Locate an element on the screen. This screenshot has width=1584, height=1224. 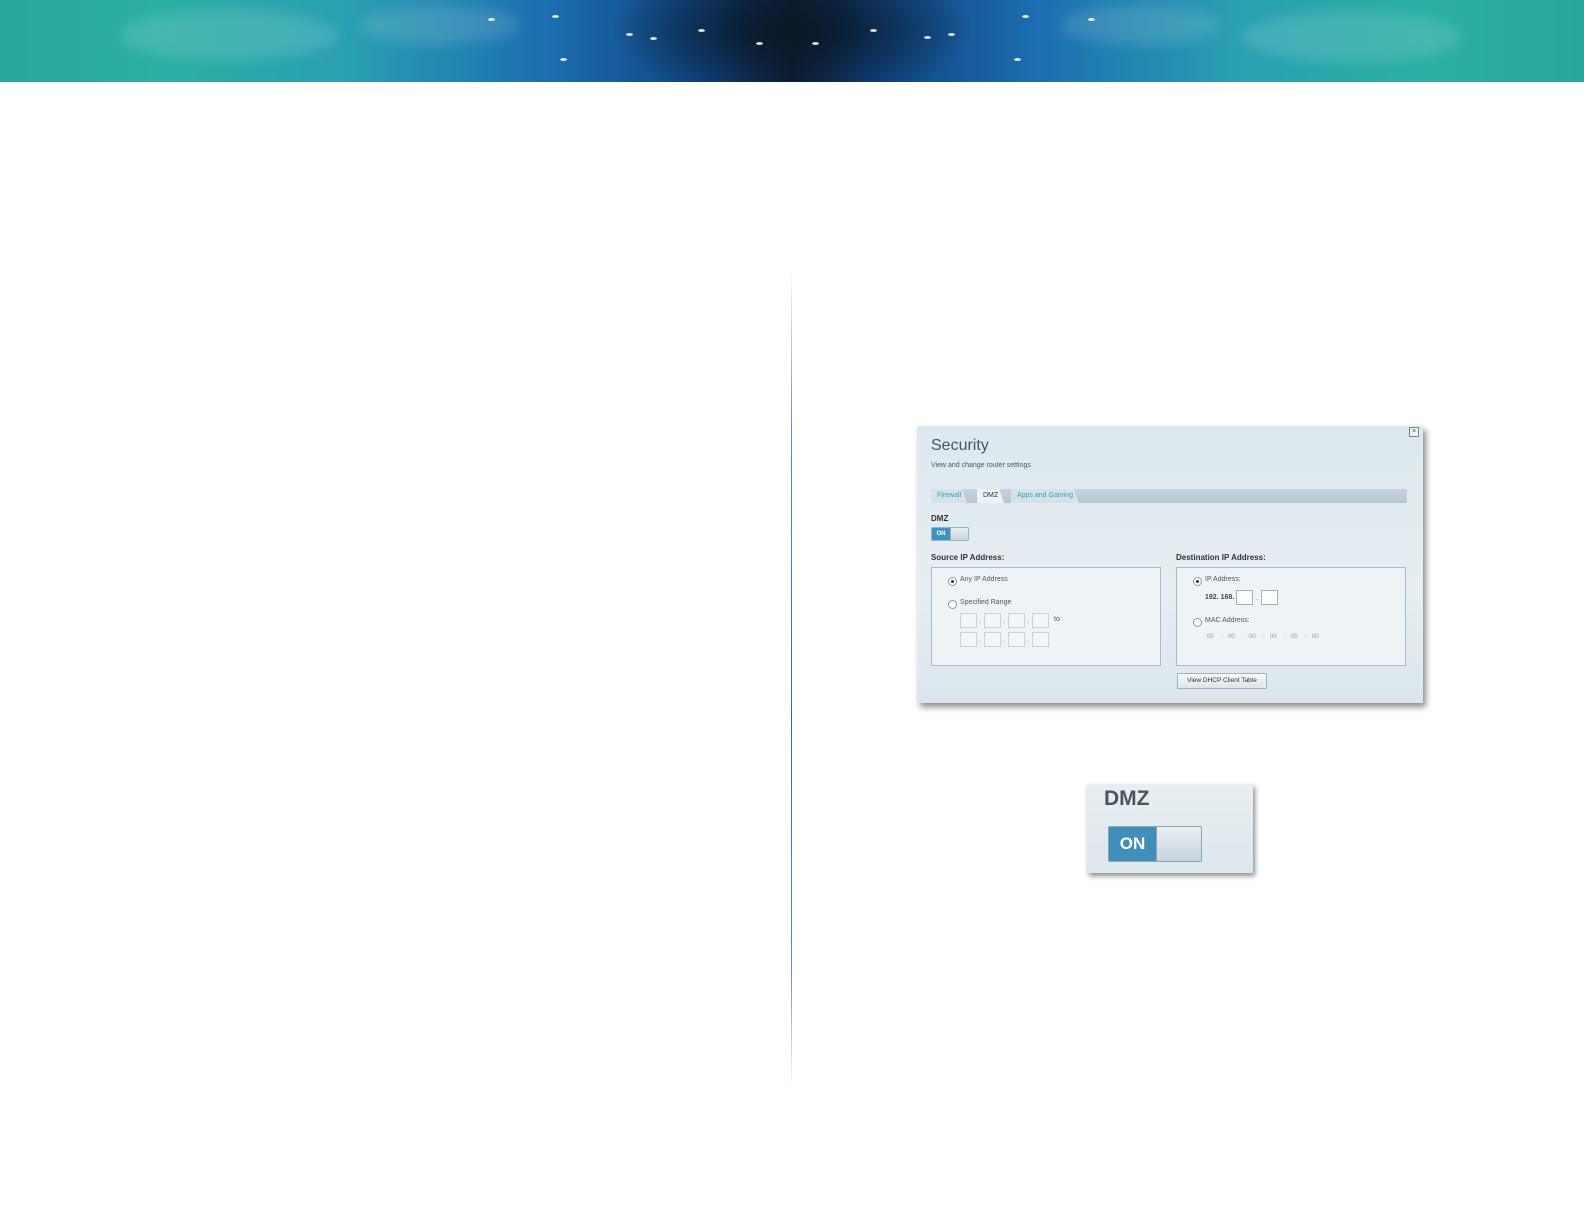
ip-prefix: 192. 168. is located at coordinates (1220, 597).